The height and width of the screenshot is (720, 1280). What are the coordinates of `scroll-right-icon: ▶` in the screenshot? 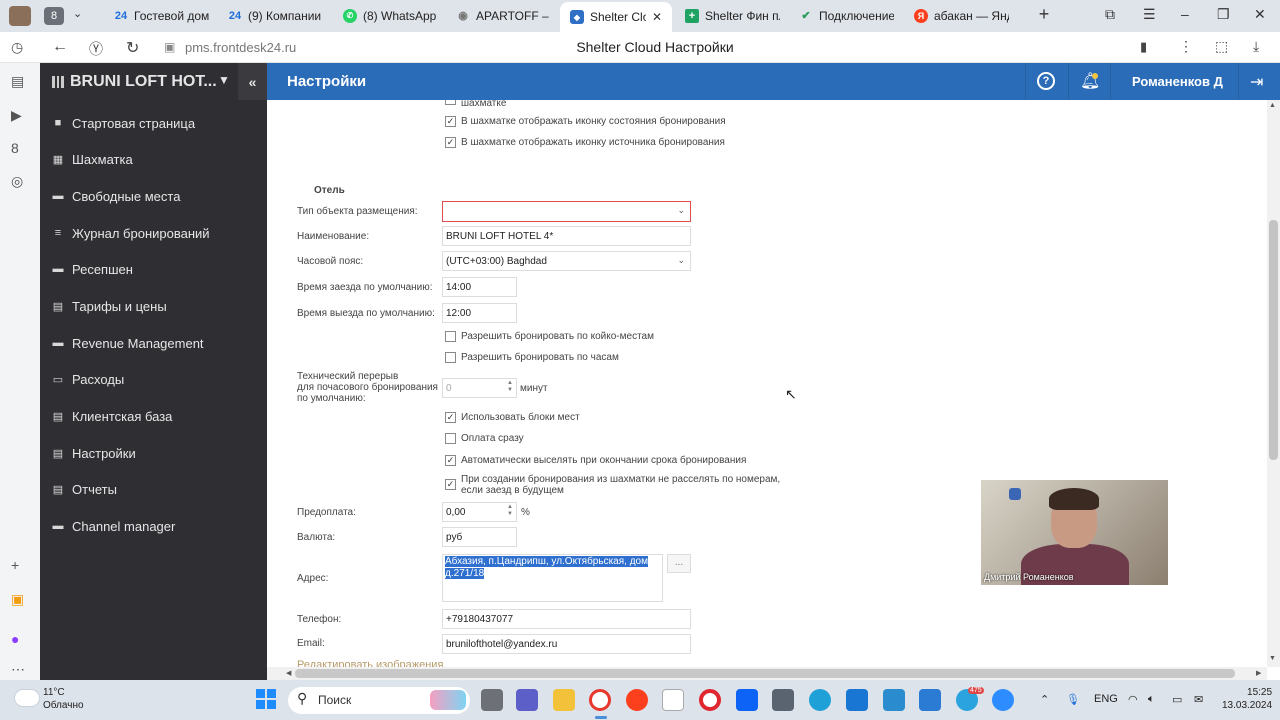 It's located at (1258, 673).